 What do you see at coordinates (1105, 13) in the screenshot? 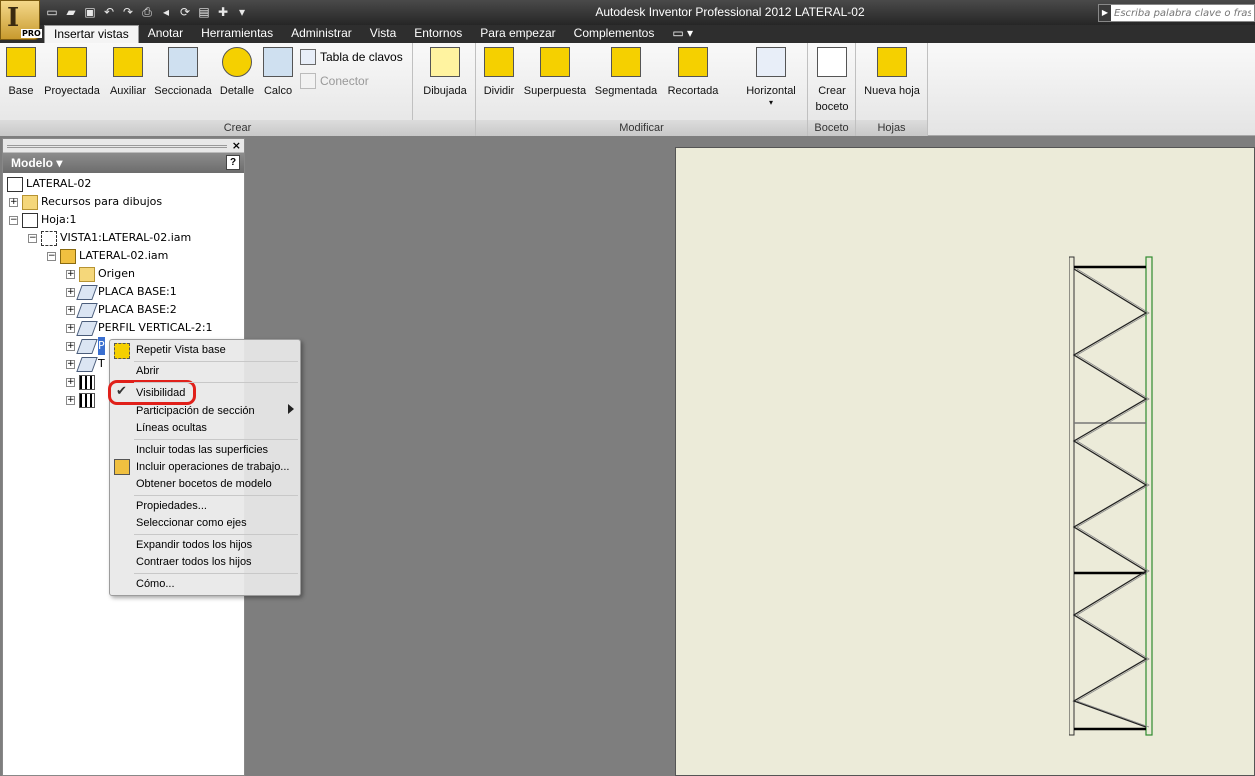
I see `expand-search-icon: ▶` at bounding box center [1105, 13].